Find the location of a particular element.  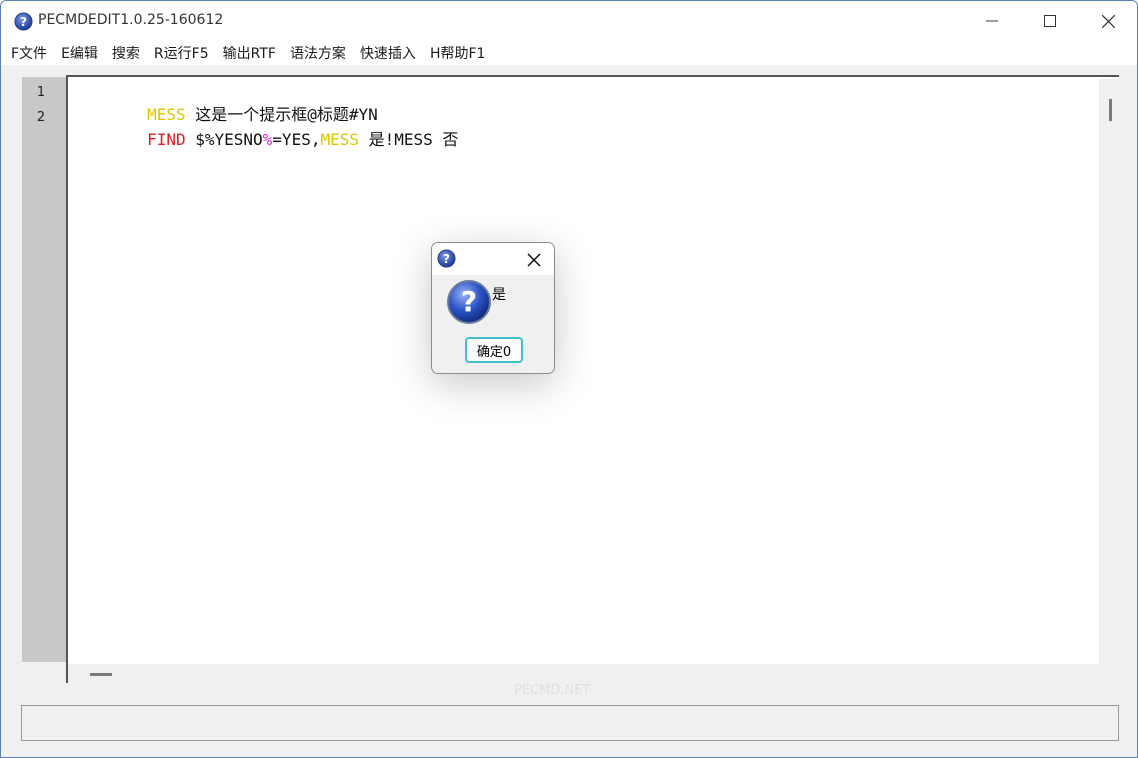

horizontal-scroll-thumb is located at coordinates (101, 674).